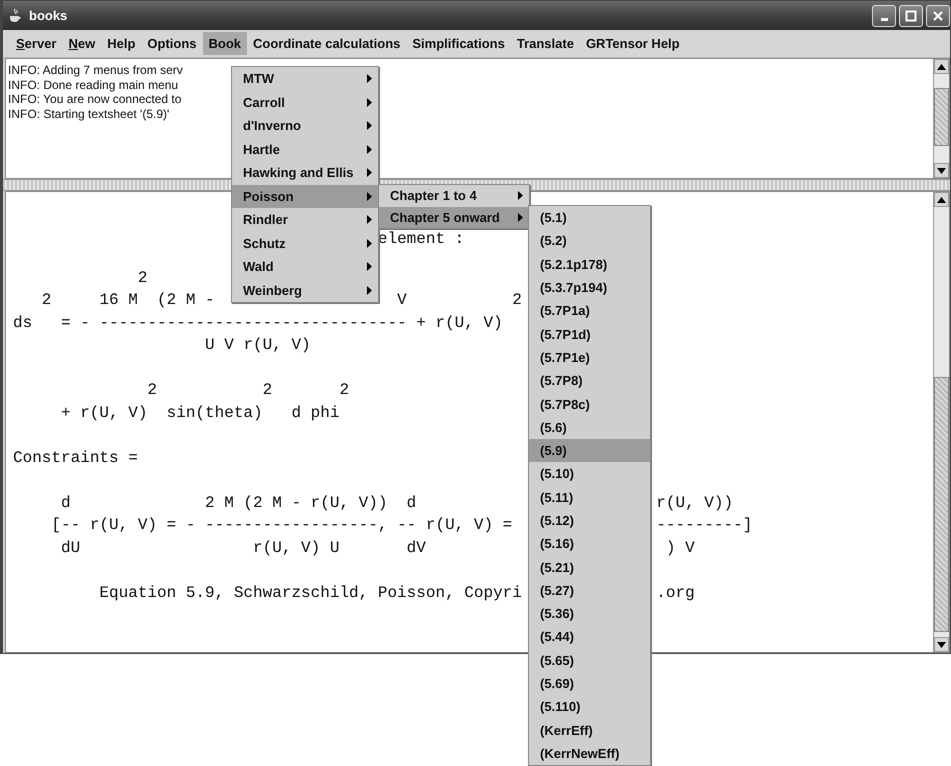 The image size is (951, 766). I want to click on worksheet-text: Constraints =, so click(75, 458).